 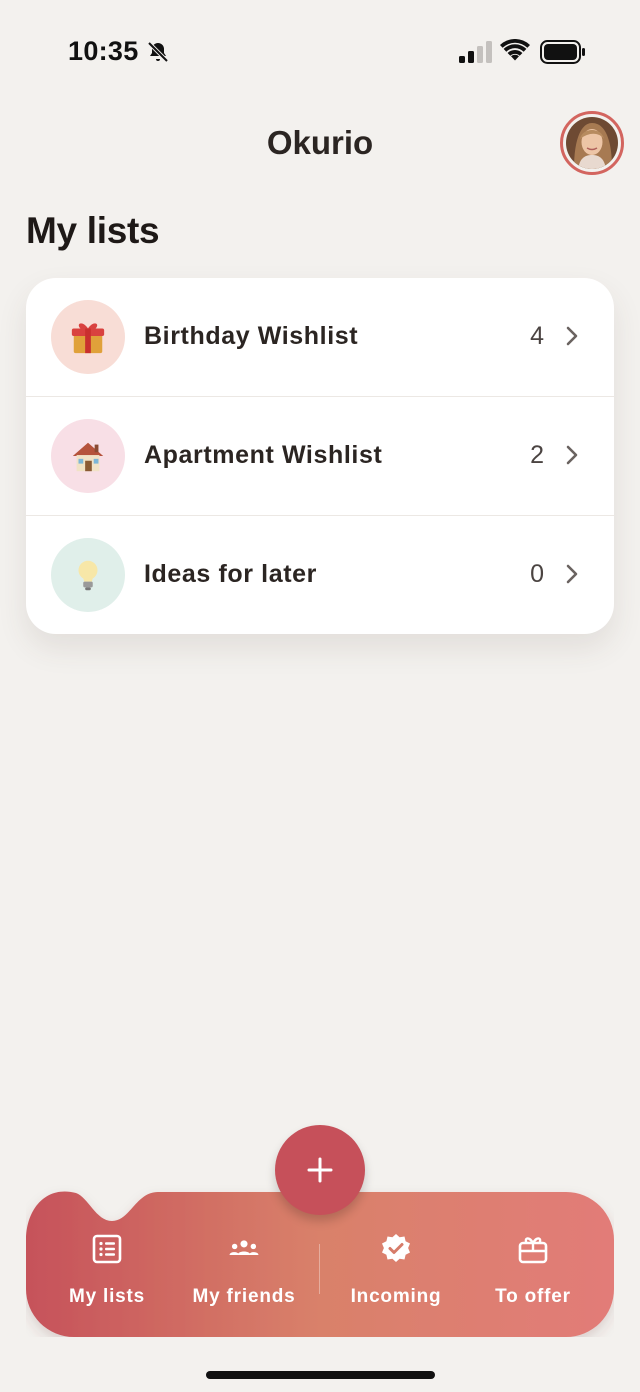 What do you see at coordinates (533, 1270) in the screenshot?
I see `tab-to-offer: To offer` at bounding box center [533, 1270].